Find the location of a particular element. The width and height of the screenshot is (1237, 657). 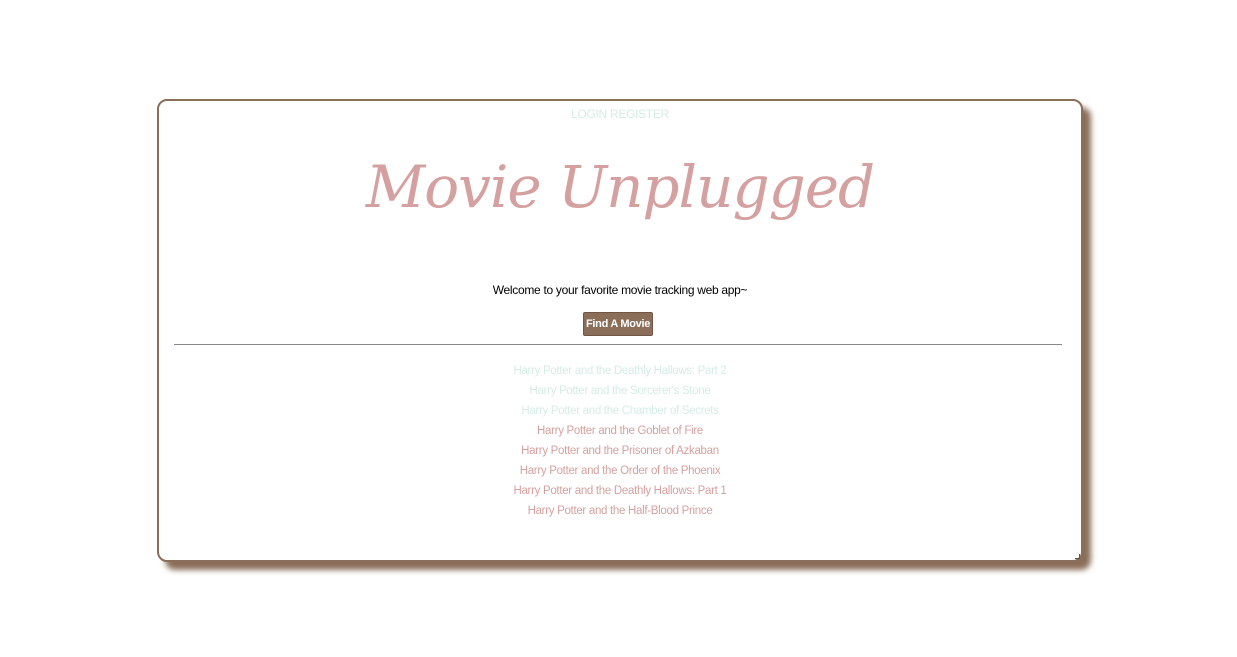

app-title: Movie Unplugged is located at coordinates (620, 187).